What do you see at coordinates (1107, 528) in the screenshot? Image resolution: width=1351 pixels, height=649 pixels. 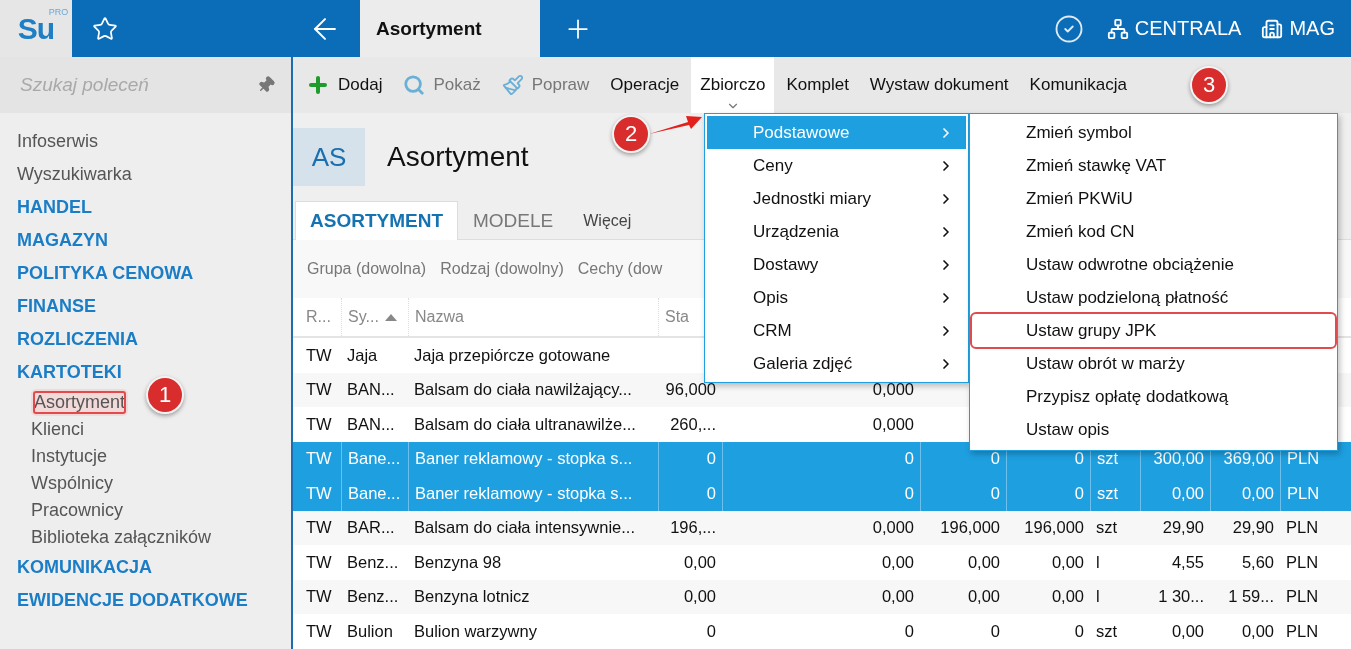 I see `table-cell-text: szt` at bounding box center [1107, 528].